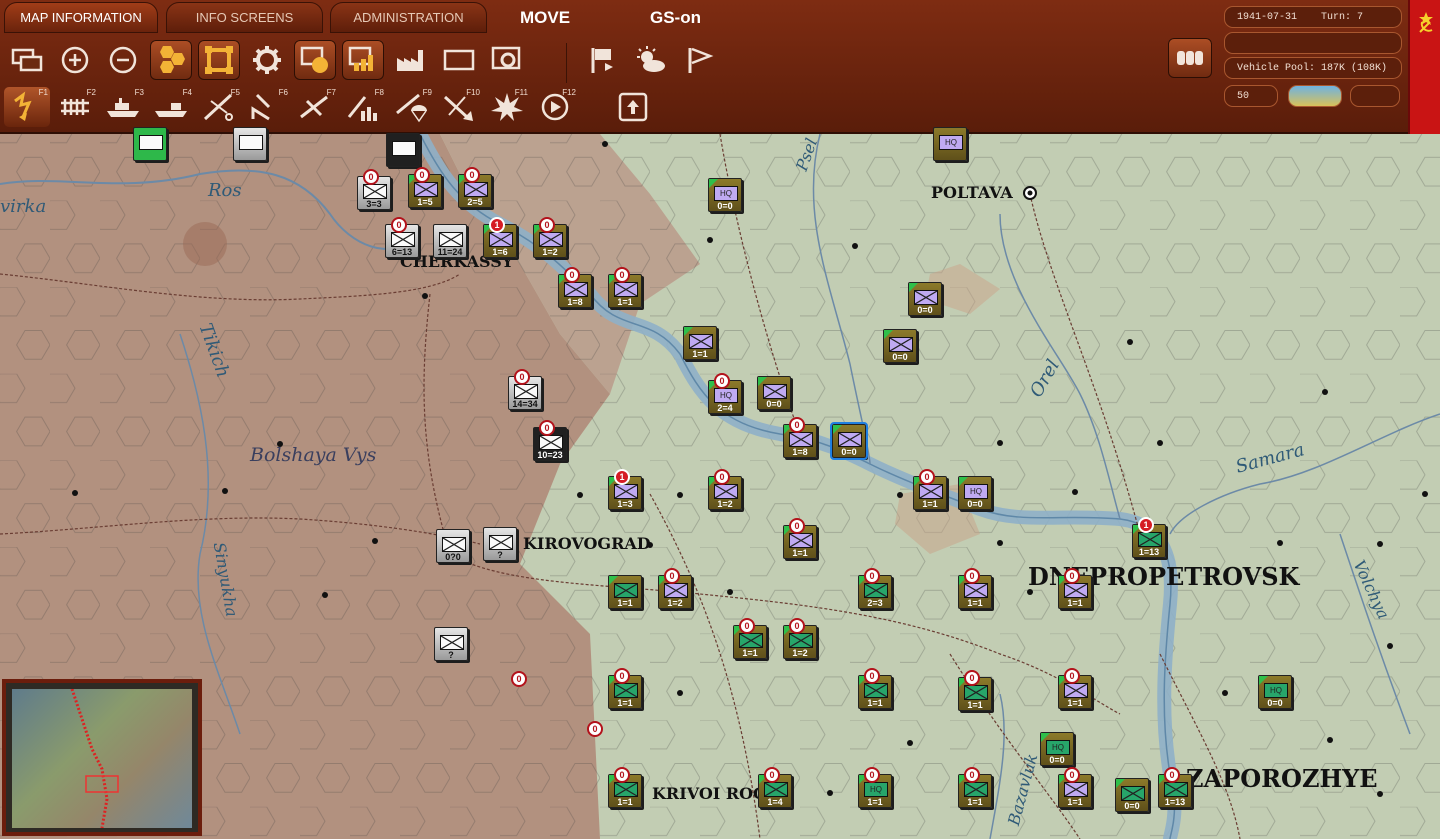  Describe the element at coordinates (123, 60) in the screenshot. I see `zoom-out-icon` at that location.